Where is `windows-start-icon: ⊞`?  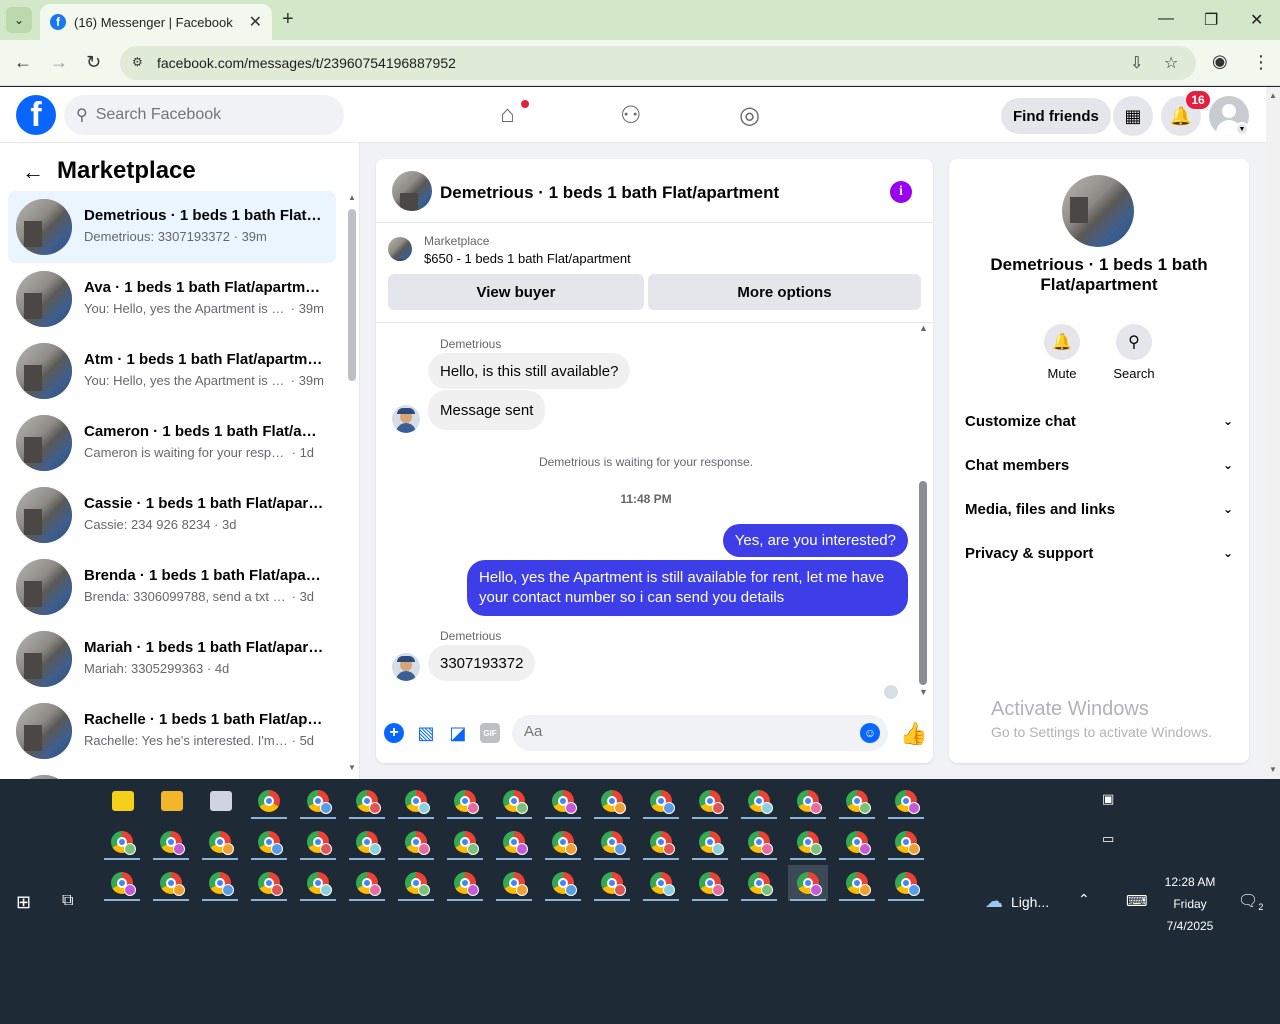
windows-start-icon: ⊞ is located at coordinates (23, 902).